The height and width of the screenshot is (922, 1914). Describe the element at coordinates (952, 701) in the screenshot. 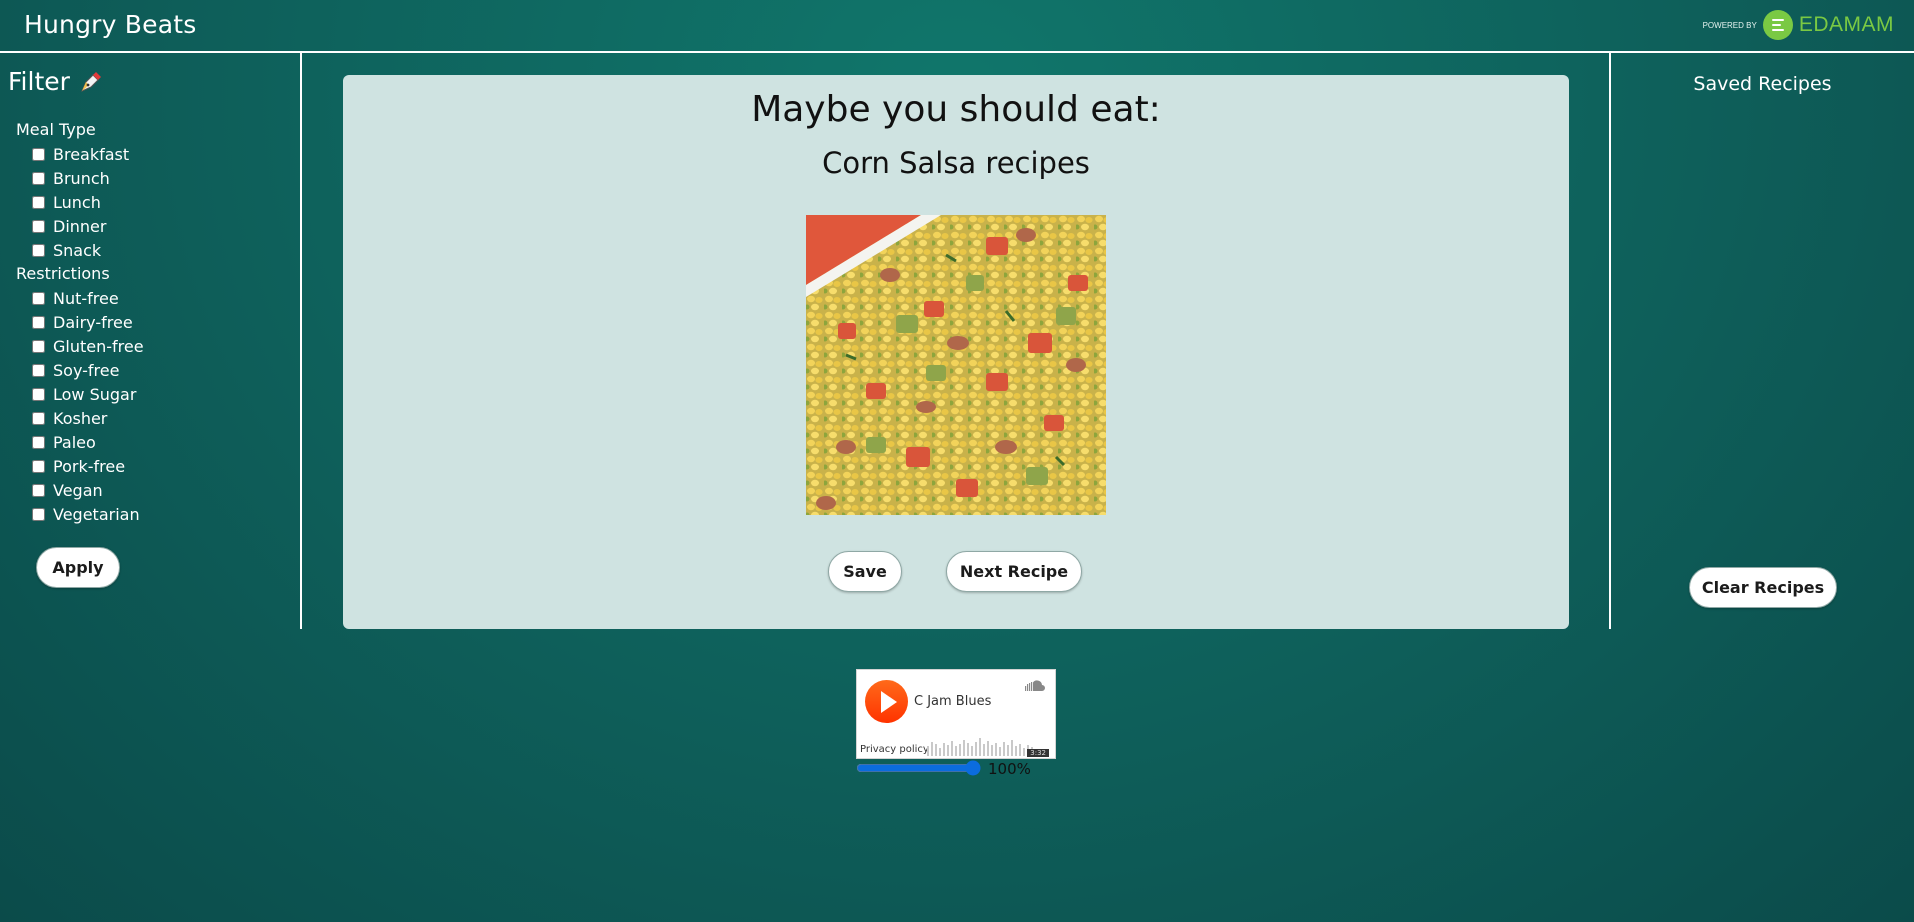

I see `track-title: C Jam Blues` at that location.